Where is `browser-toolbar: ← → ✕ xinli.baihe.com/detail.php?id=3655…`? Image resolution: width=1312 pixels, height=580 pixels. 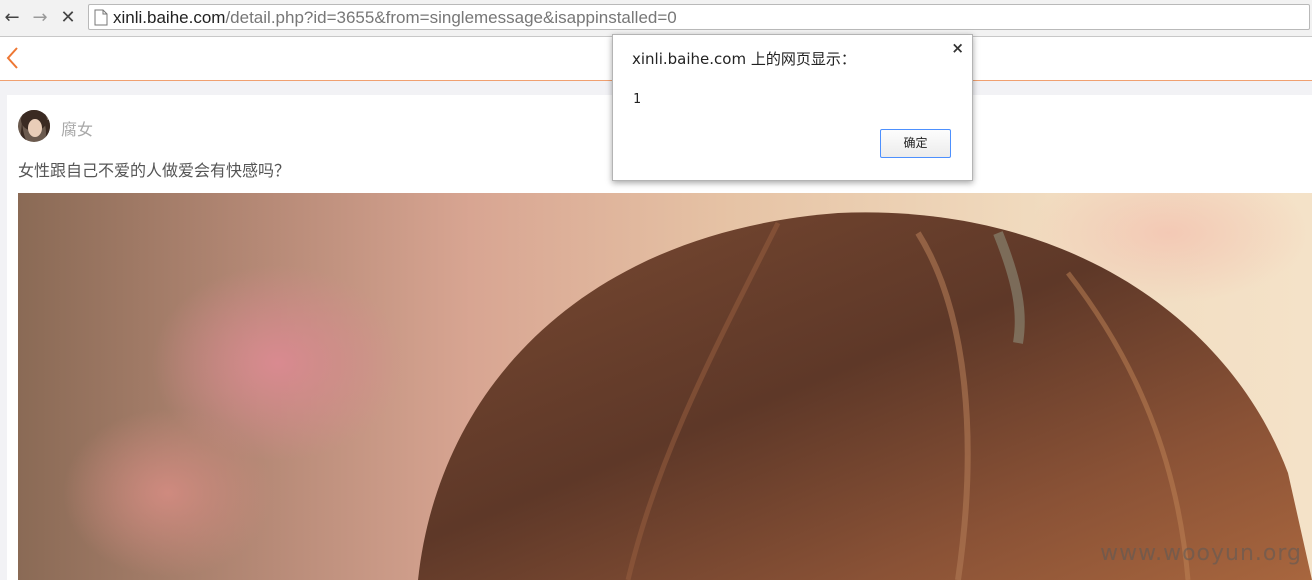
browser-toolbar: ← → ✕ xinli.baihe.com/detail.php?id=3655… is located at coordinates (656, 18).